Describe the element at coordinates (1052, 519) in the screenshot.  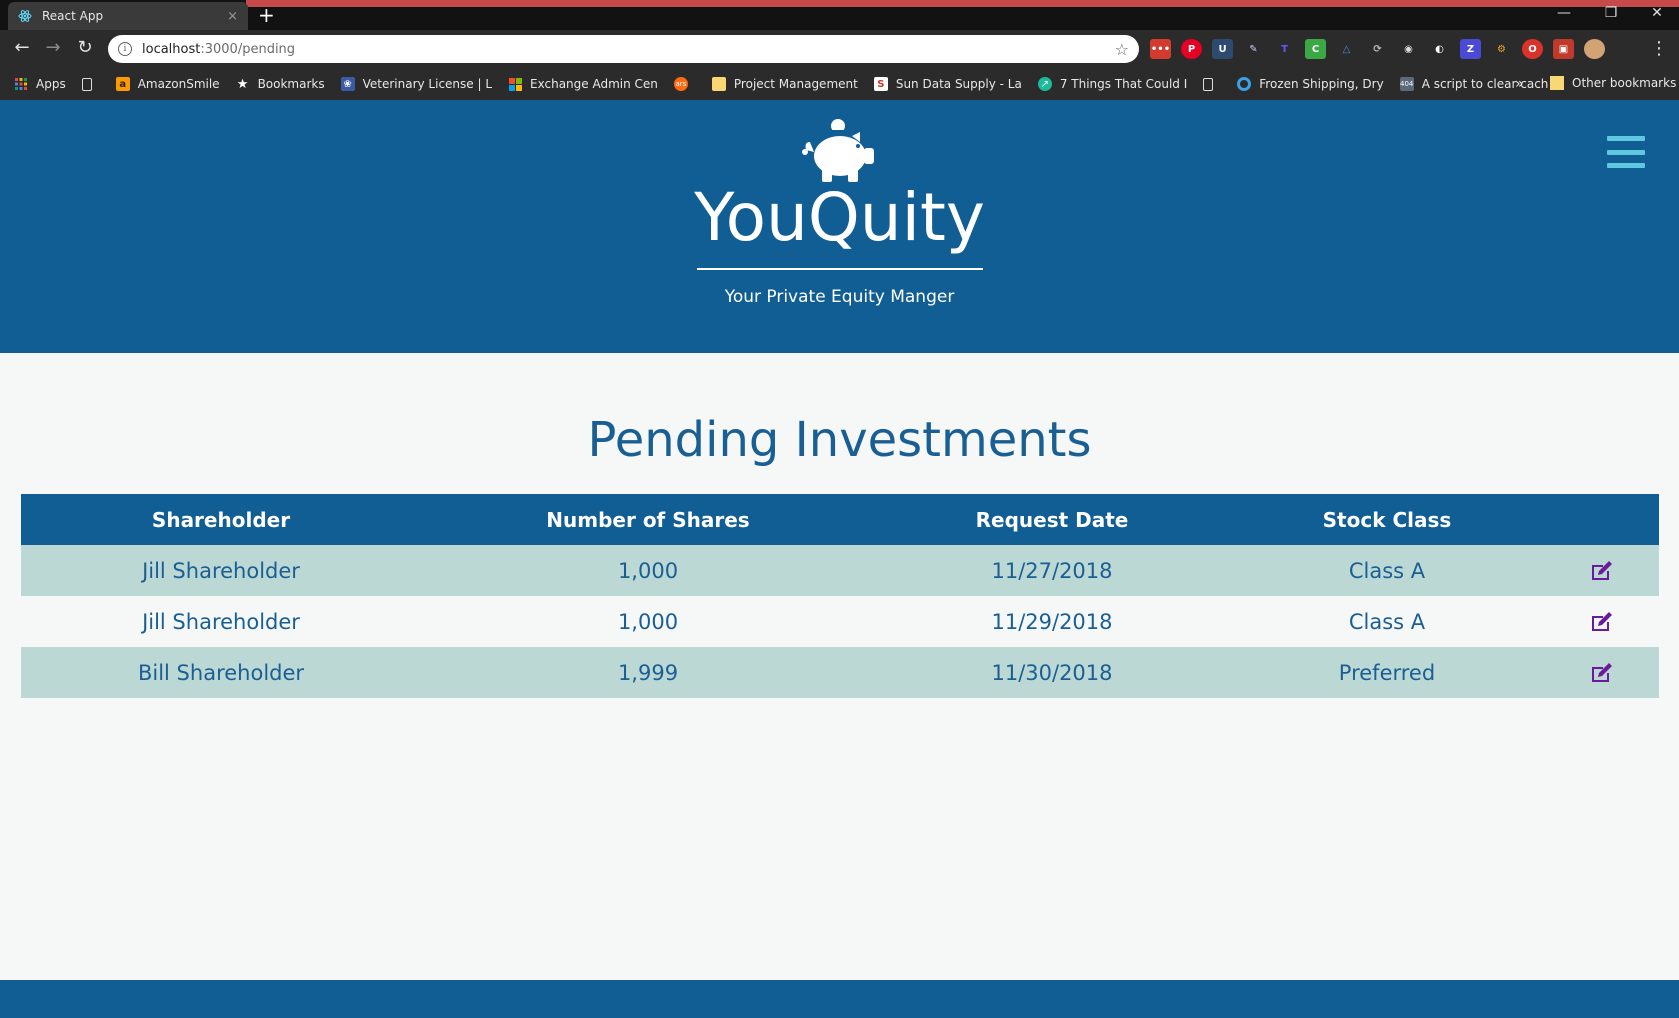
I see `column-header-request-date: Request Date` at that location.